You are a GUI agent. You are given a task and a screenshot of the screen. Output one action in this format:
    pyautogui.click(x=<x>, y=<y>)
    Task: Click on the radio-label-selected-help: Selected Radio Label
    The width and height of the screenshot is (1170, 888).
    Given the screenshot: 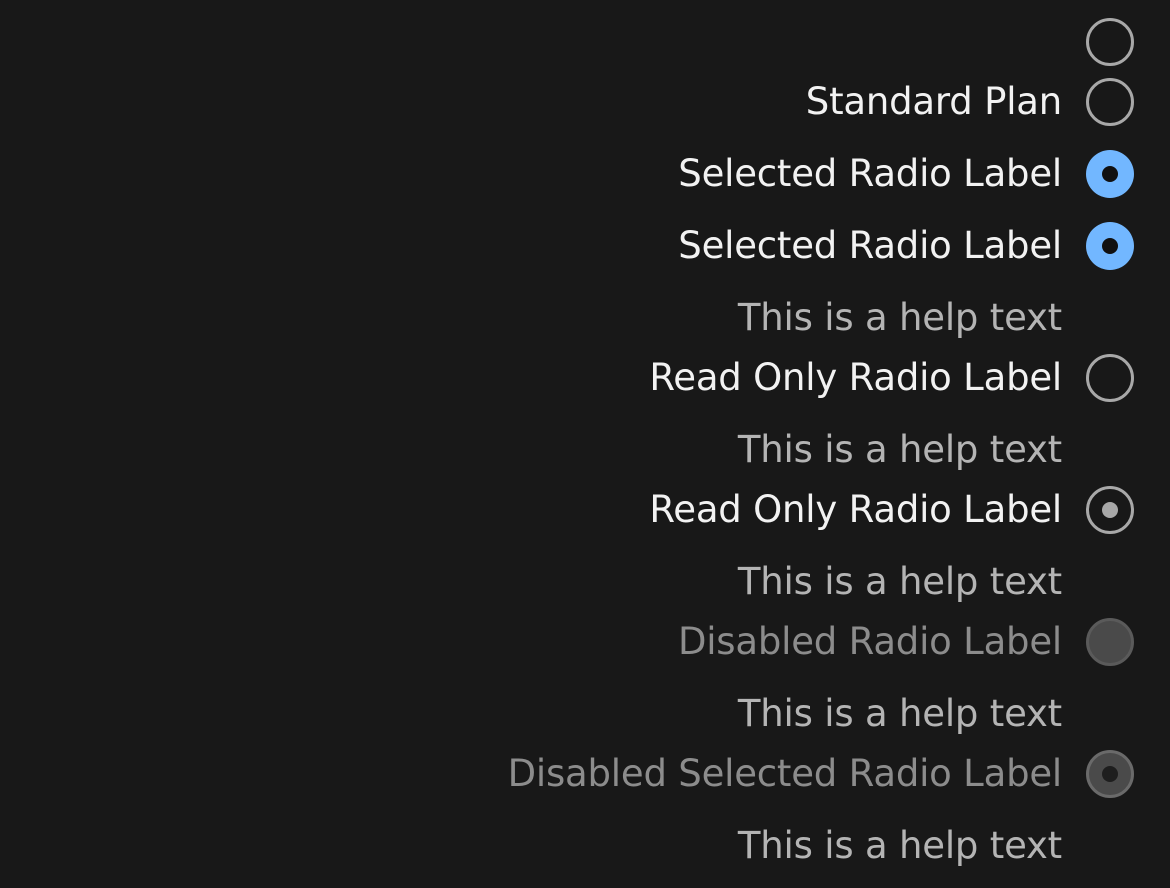 What is the action you would take?
    pyautogui.click(x=870, y=245)
    